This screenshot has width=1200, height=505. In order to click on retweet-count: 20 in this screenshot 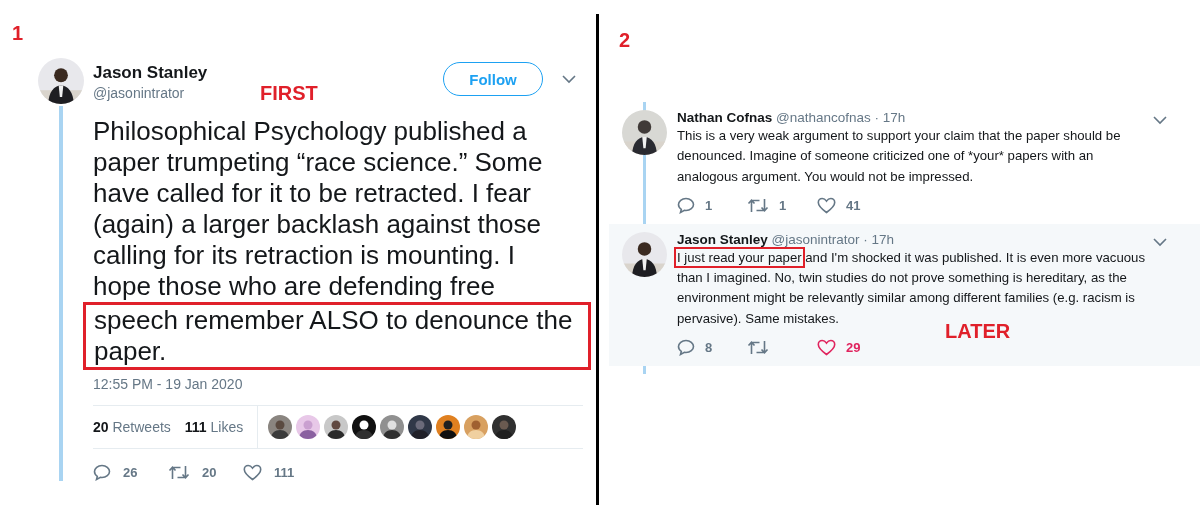, I will do `click(209, 472)`.